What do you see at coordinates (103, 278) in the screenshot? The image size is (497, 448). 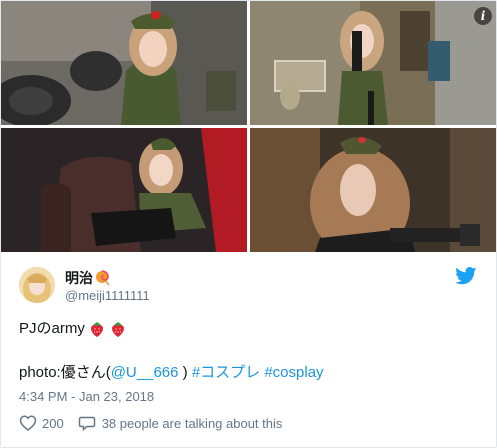 I see `lollipop-icon` at bounding box center [103, 278].